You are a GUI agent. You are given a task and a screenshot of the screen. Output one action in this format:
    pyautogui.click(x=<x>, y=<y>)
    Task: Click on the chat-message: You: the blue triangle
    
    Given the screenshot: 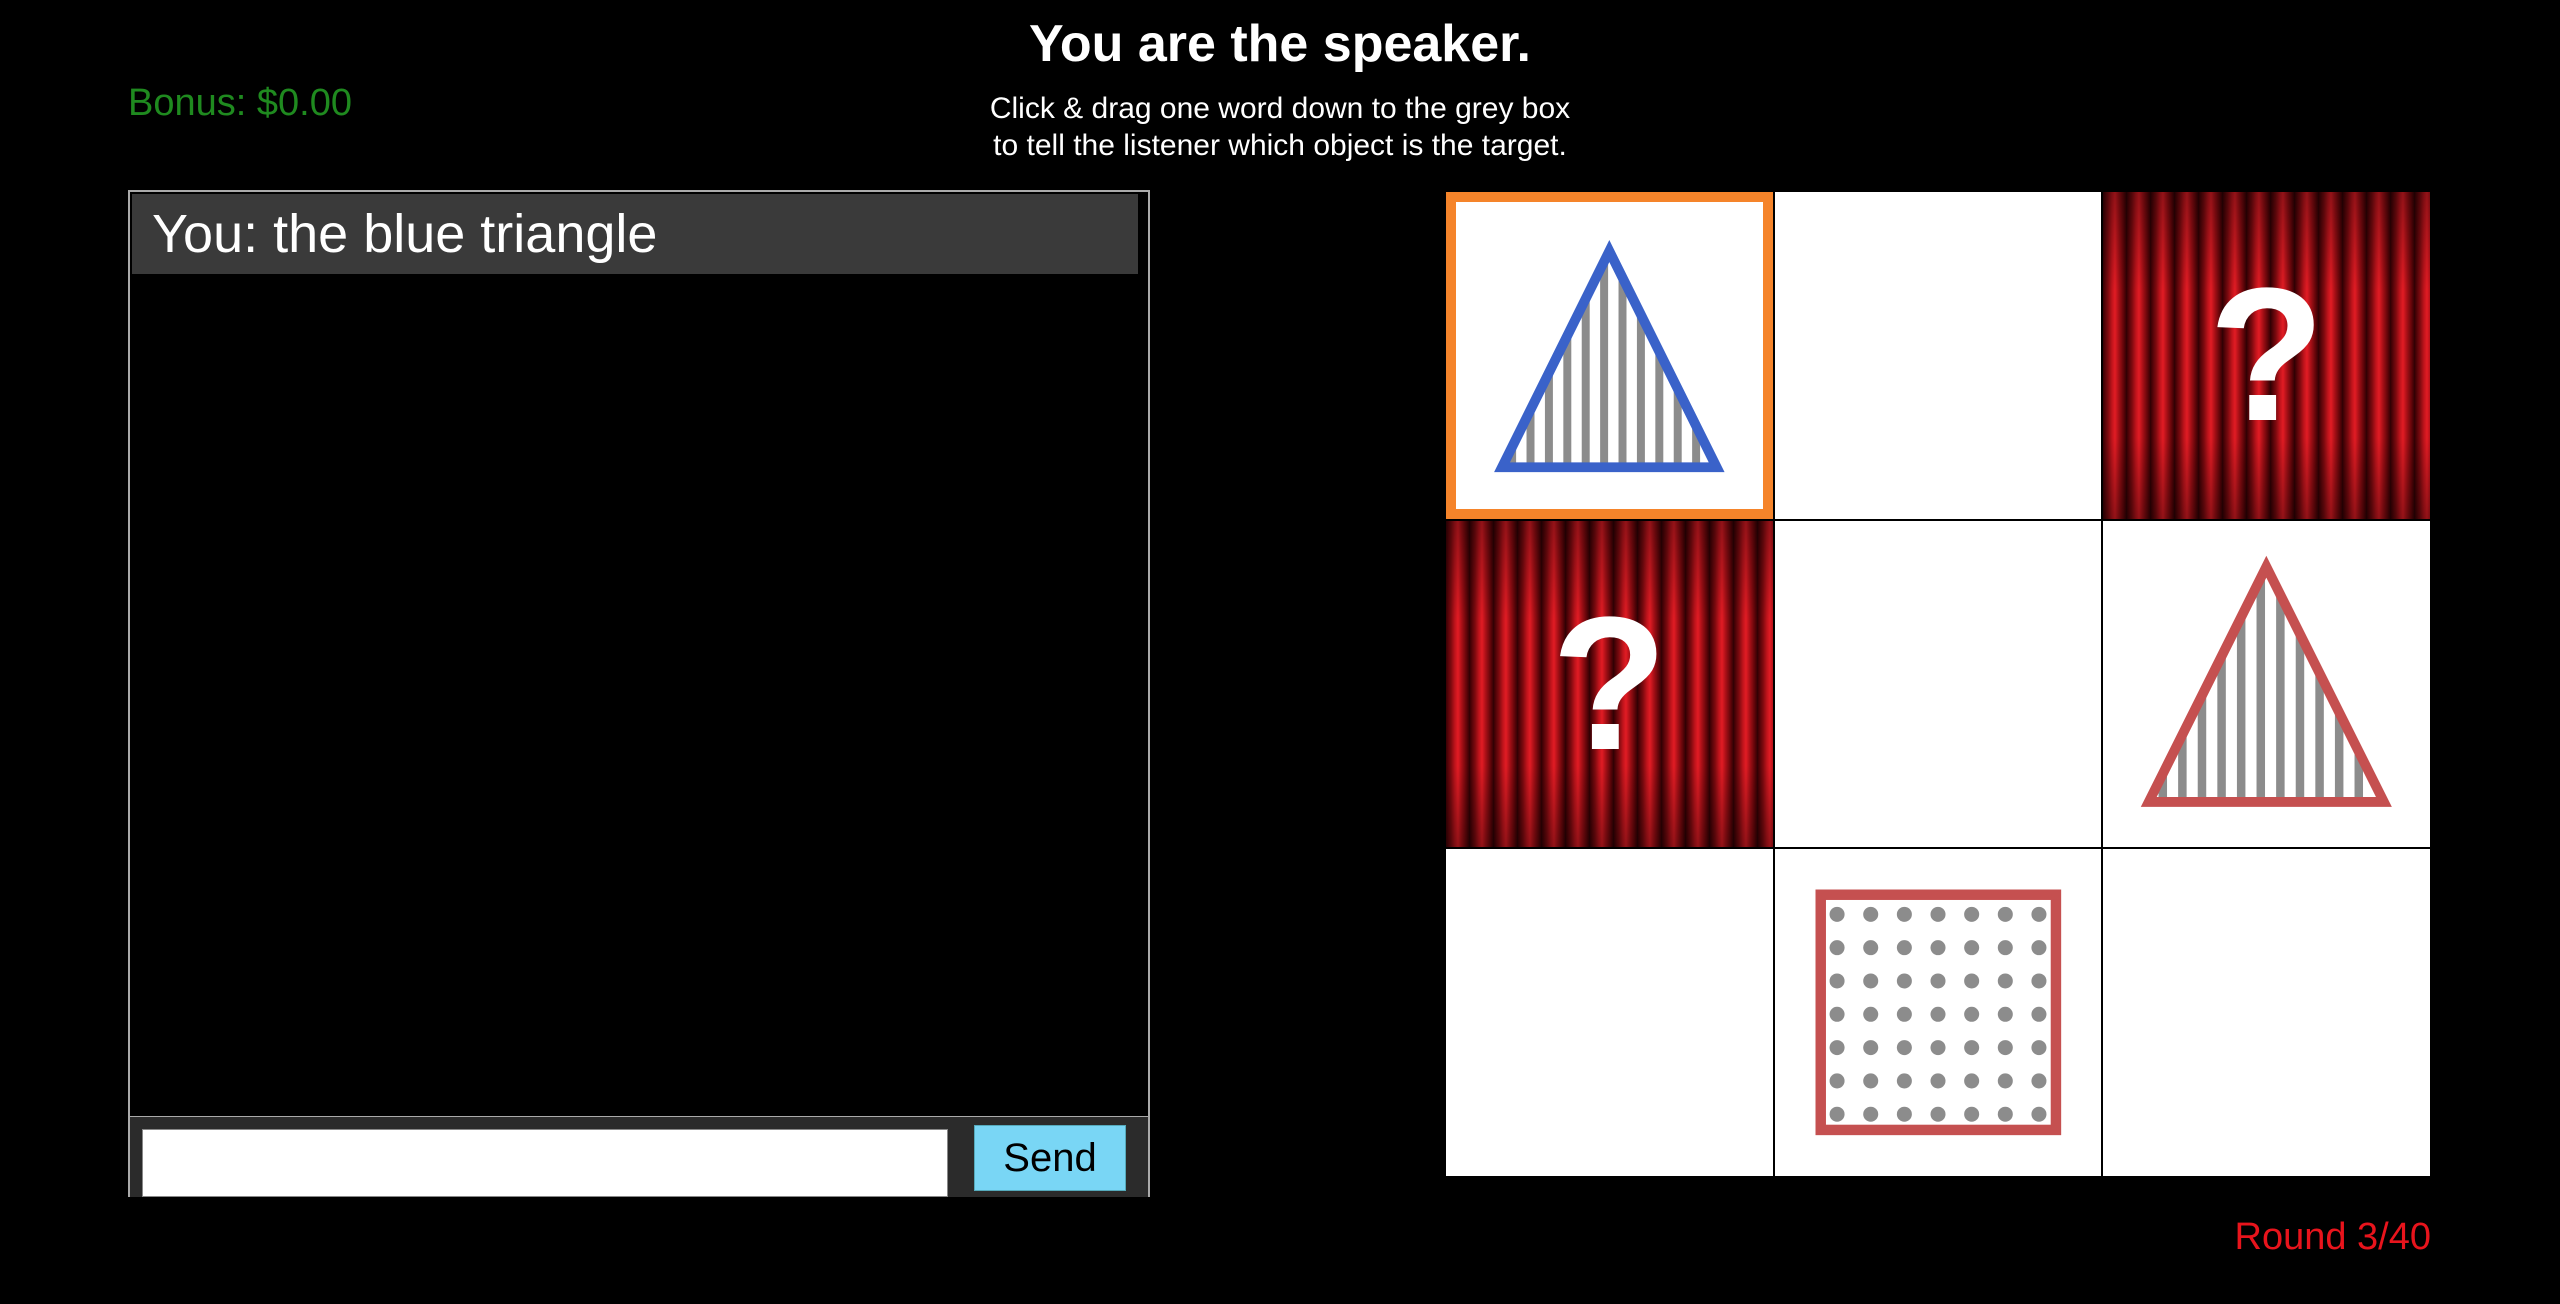 What is the action you would take?
    pyautogui.click(x=635, y=234)
    